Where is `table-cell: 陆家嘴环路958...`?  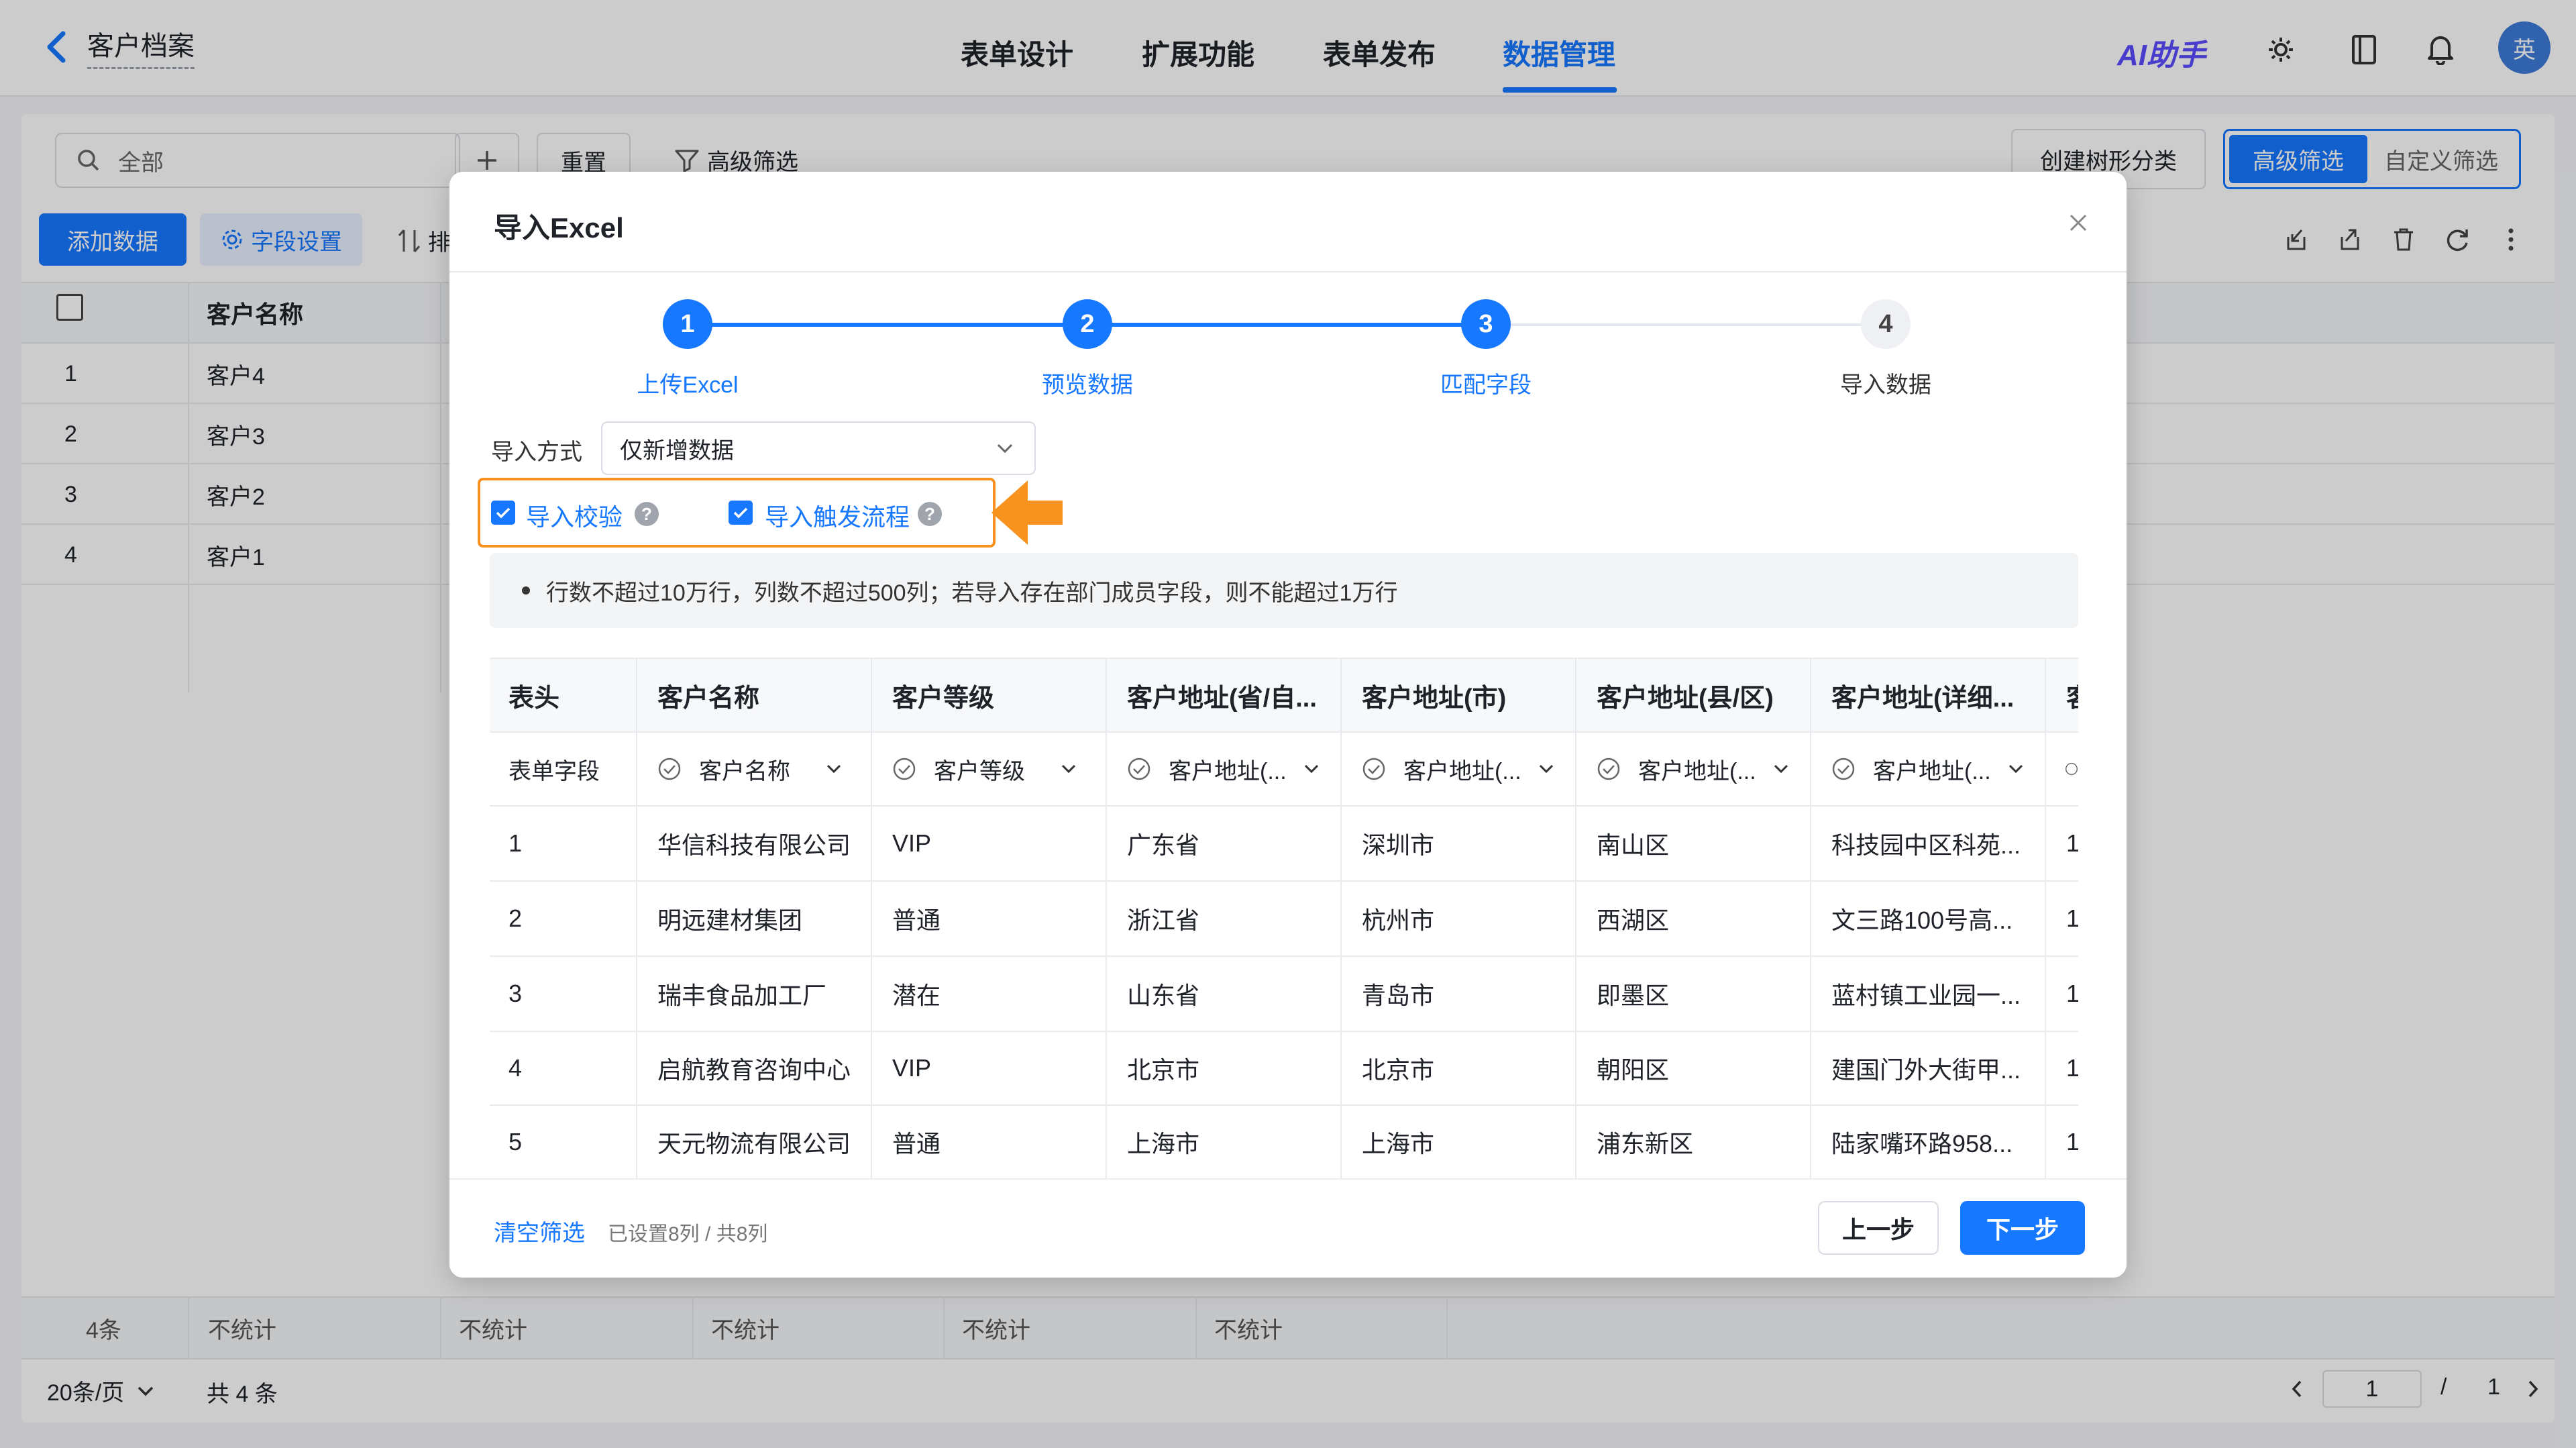
table-cell: 陆家嘴环路958... is located at coordinates (1922, 1143).